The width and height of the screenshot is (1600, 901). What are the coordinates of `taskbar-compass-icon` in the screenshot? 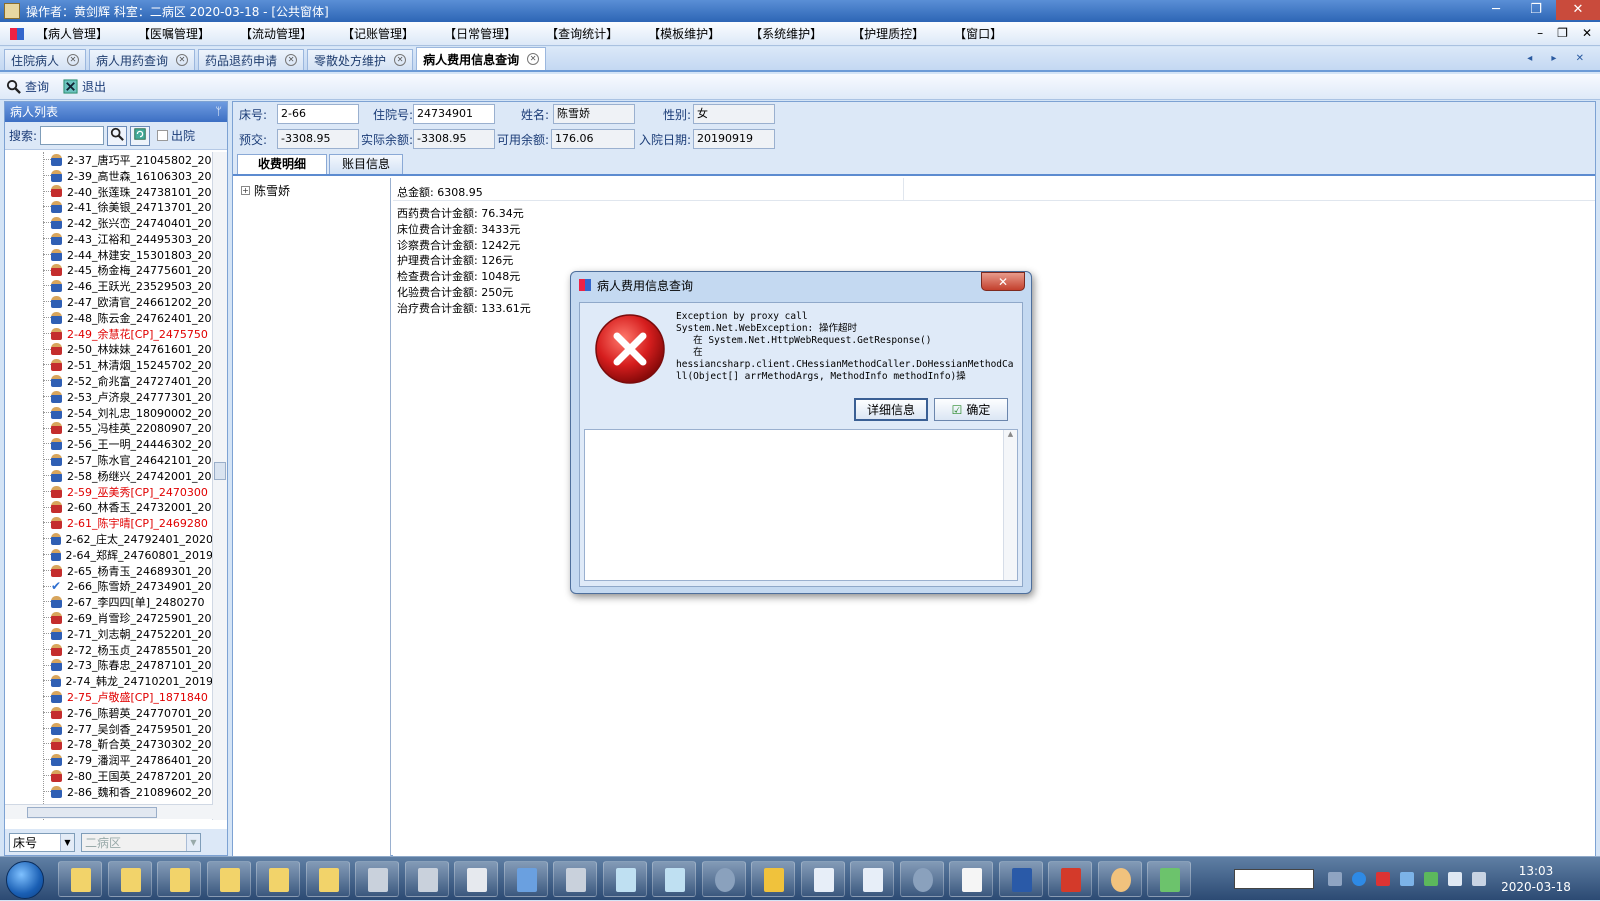 It's located at (723, 879).